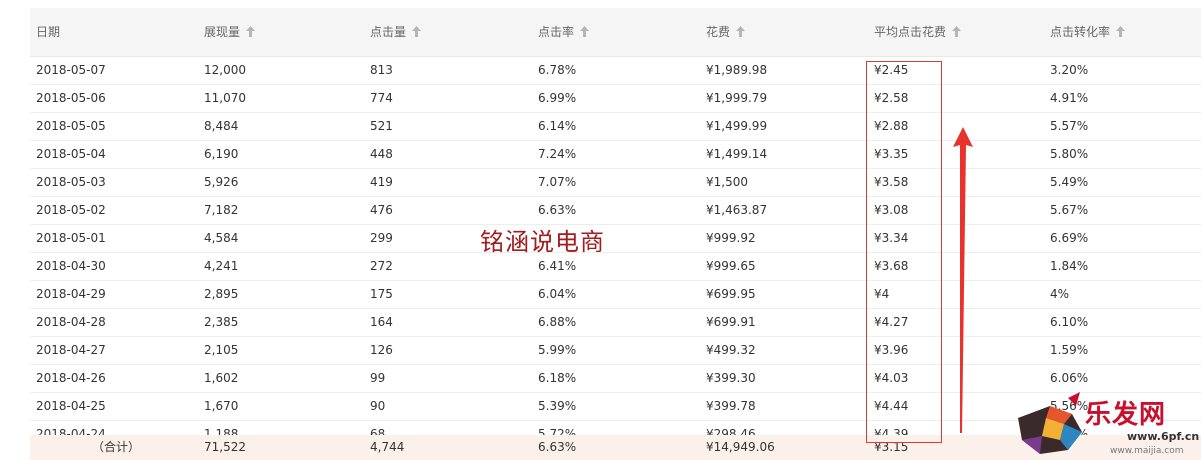 This screenshot has height=460, width=1201. Describe the element at coordinates (615, 32) in the screenshot. I see `table-header: 日期 展现量 点击量 点击率 花费 平均点击花费 点击转化率` at that location.